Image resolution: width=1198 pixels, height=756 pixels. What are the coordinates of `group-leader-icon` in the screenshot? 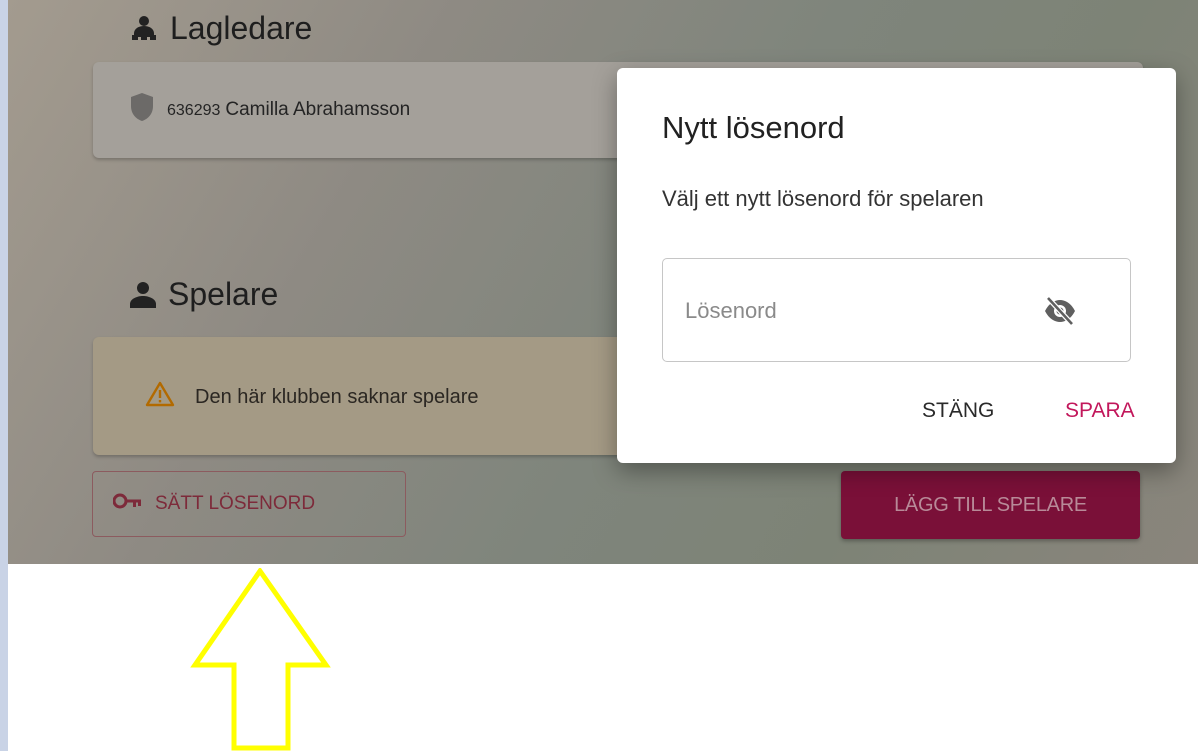 It's located at (144, 29).